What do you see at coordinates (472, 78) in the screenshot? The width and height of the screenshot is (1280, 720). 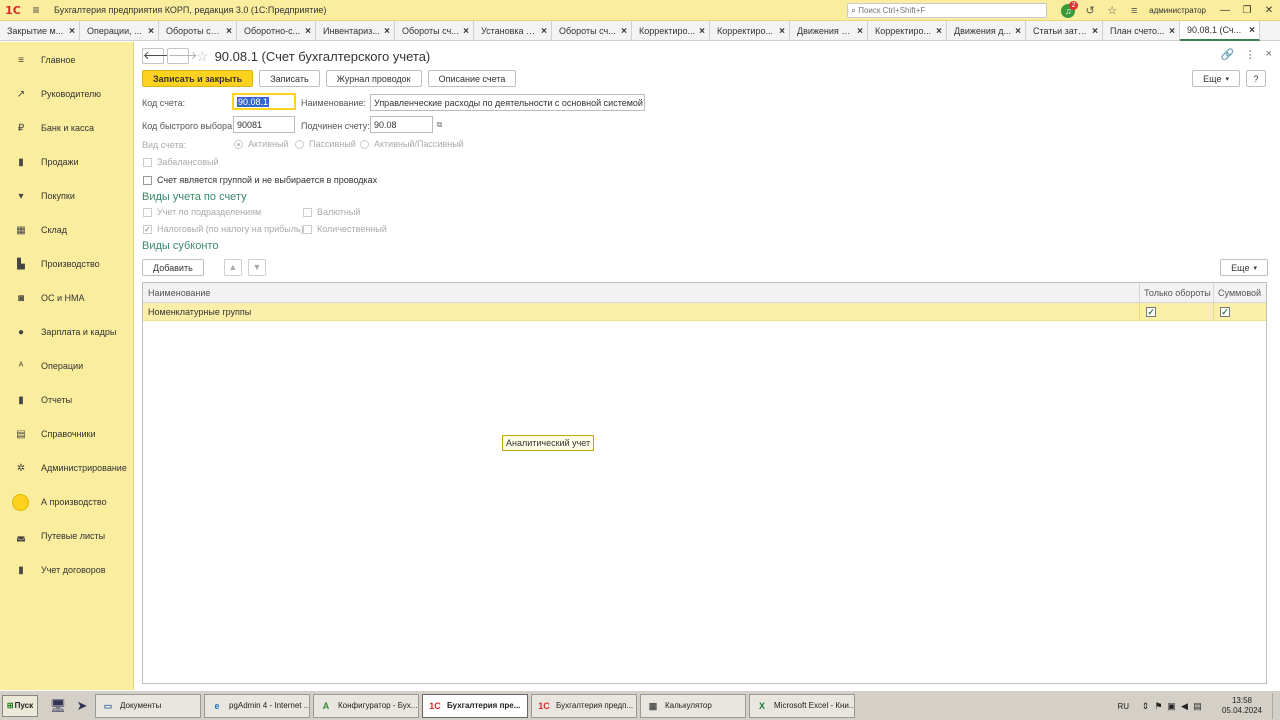 I see `account-description-button: Описание счета` at bounding box center [472, 78].